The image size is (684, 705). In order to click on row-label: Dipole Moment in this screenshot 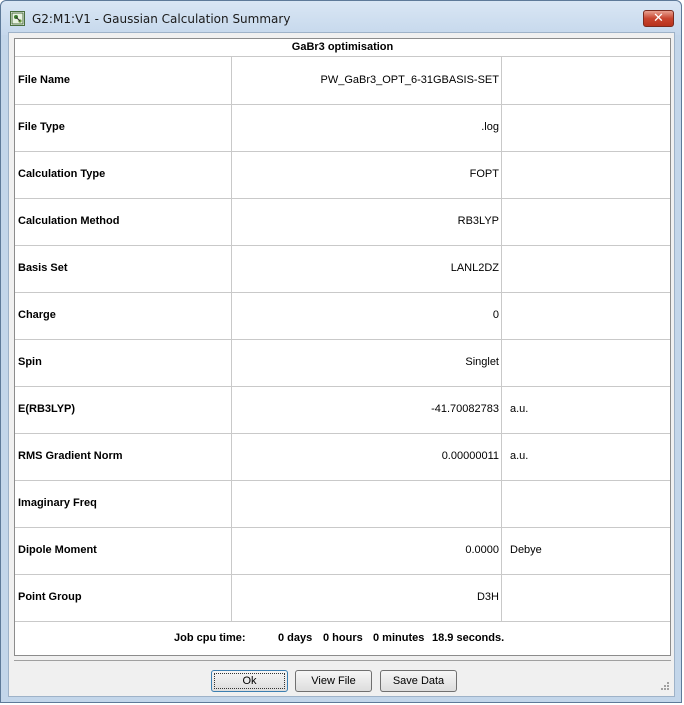, I will do `click(57, 550)`.